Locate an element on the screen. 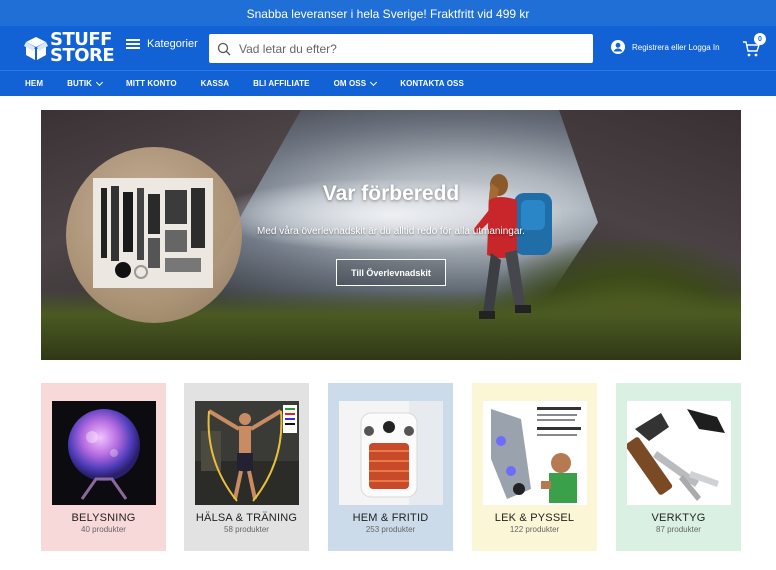 The width and height of the screenshot is (776, 570). category-count: 253 produkter is located at coordinates (390, 529).